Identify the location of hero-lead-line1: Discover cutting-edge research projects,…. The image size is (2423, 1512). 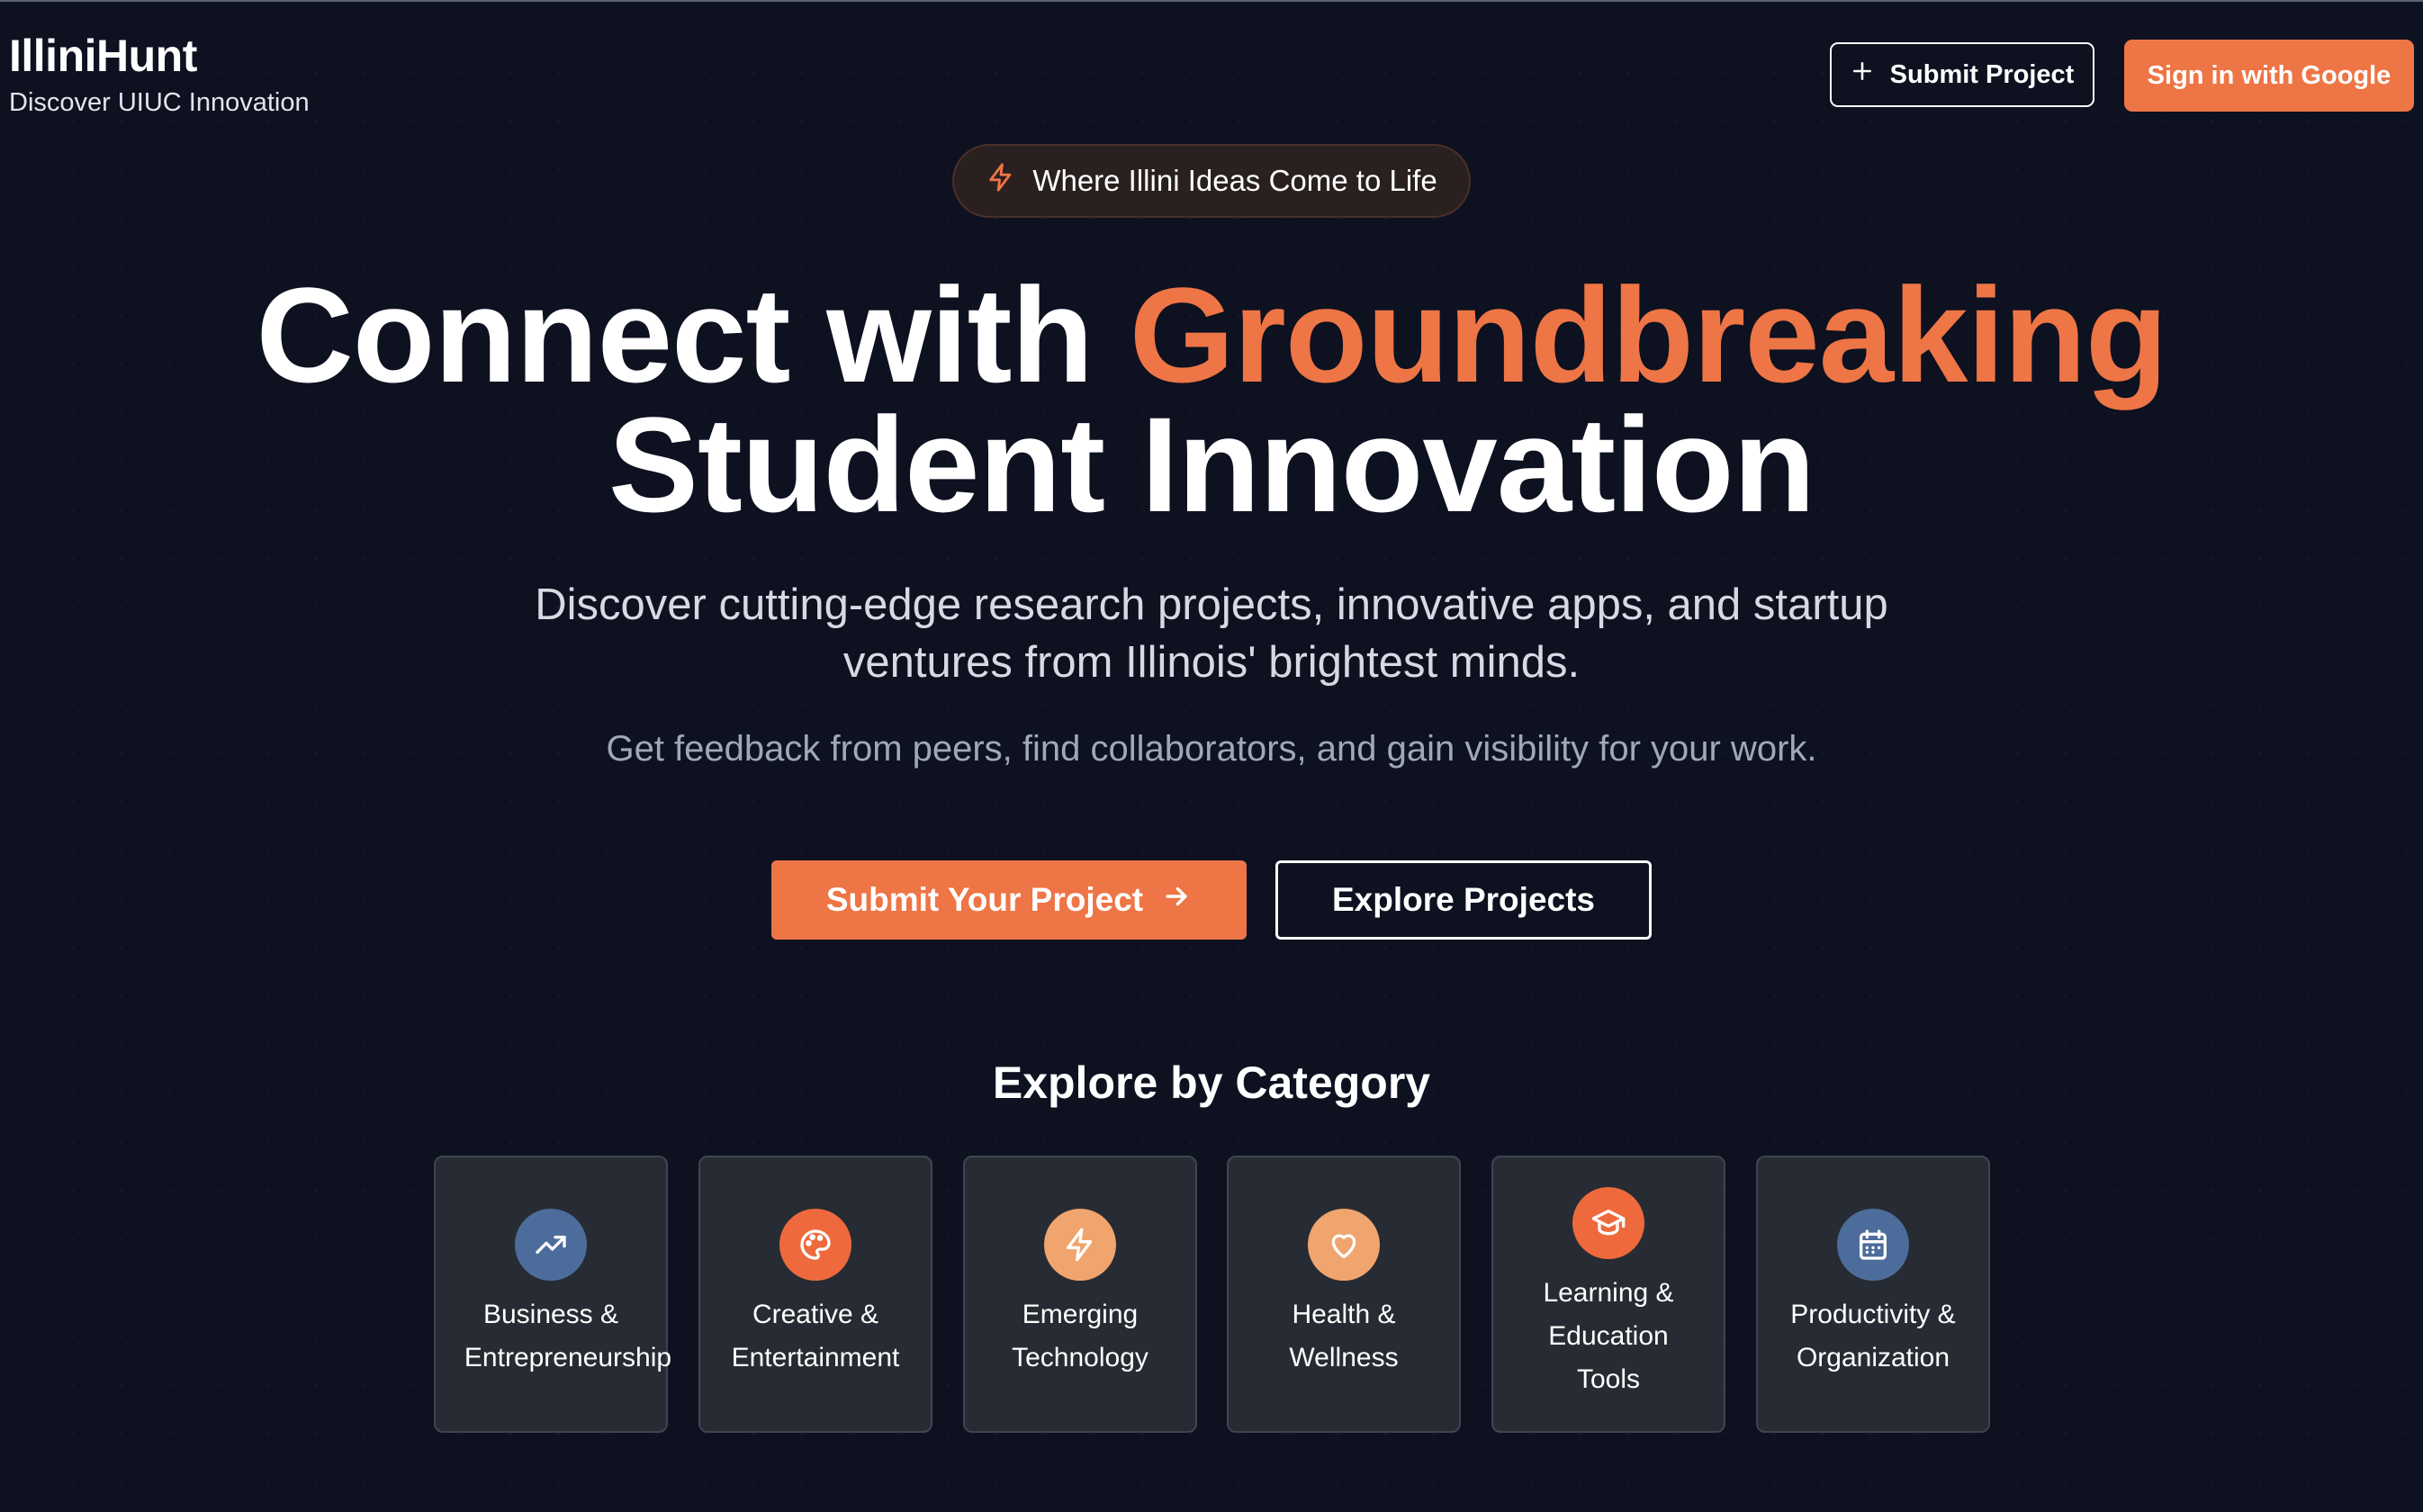
(1211, 605).